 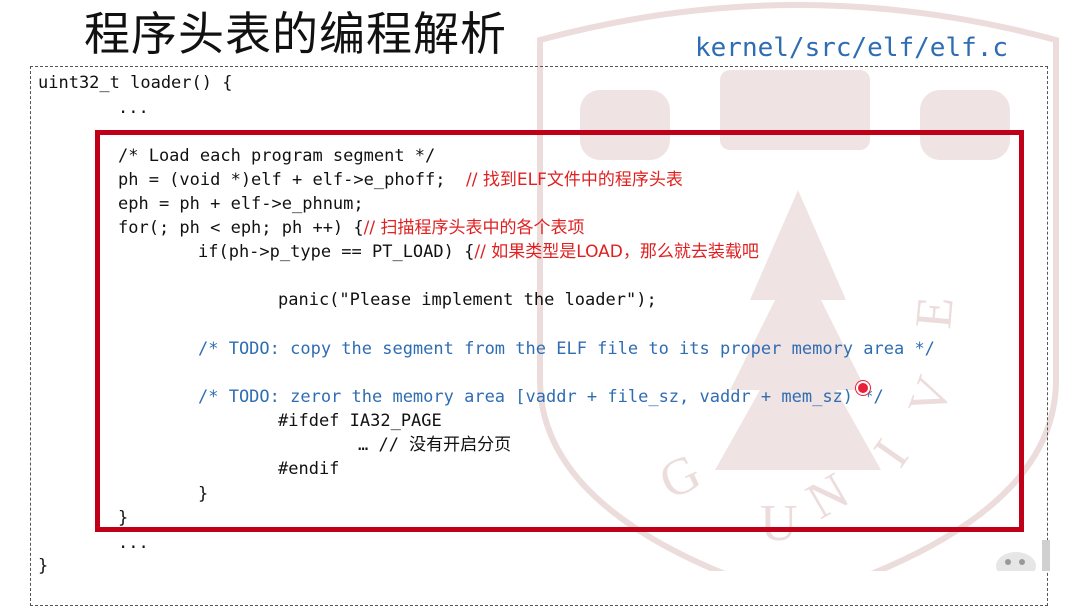 What do you see at coordinates (123, 518) in the screenshot?
I see `code-close-for: }` at bounding box center [123, 518].